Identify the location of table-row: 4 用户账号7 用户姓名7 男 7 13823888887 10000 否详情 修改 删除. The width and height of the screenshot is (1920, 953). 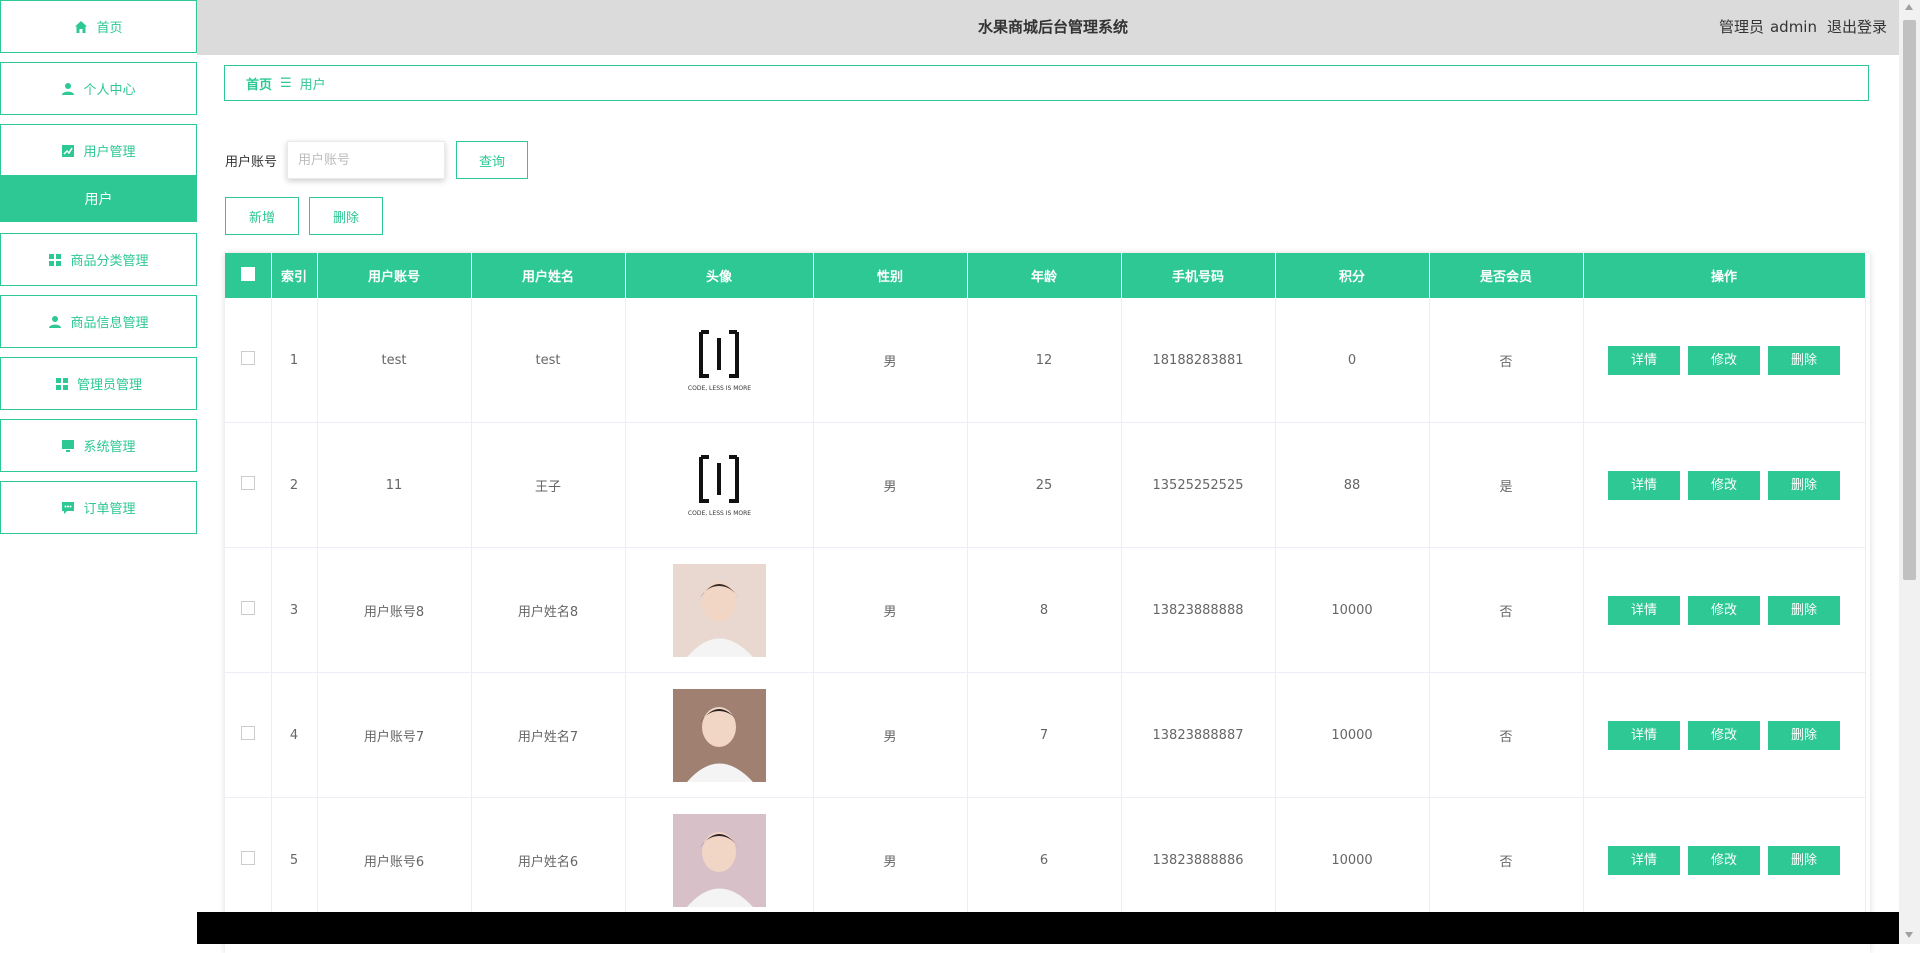
(1045, 735).